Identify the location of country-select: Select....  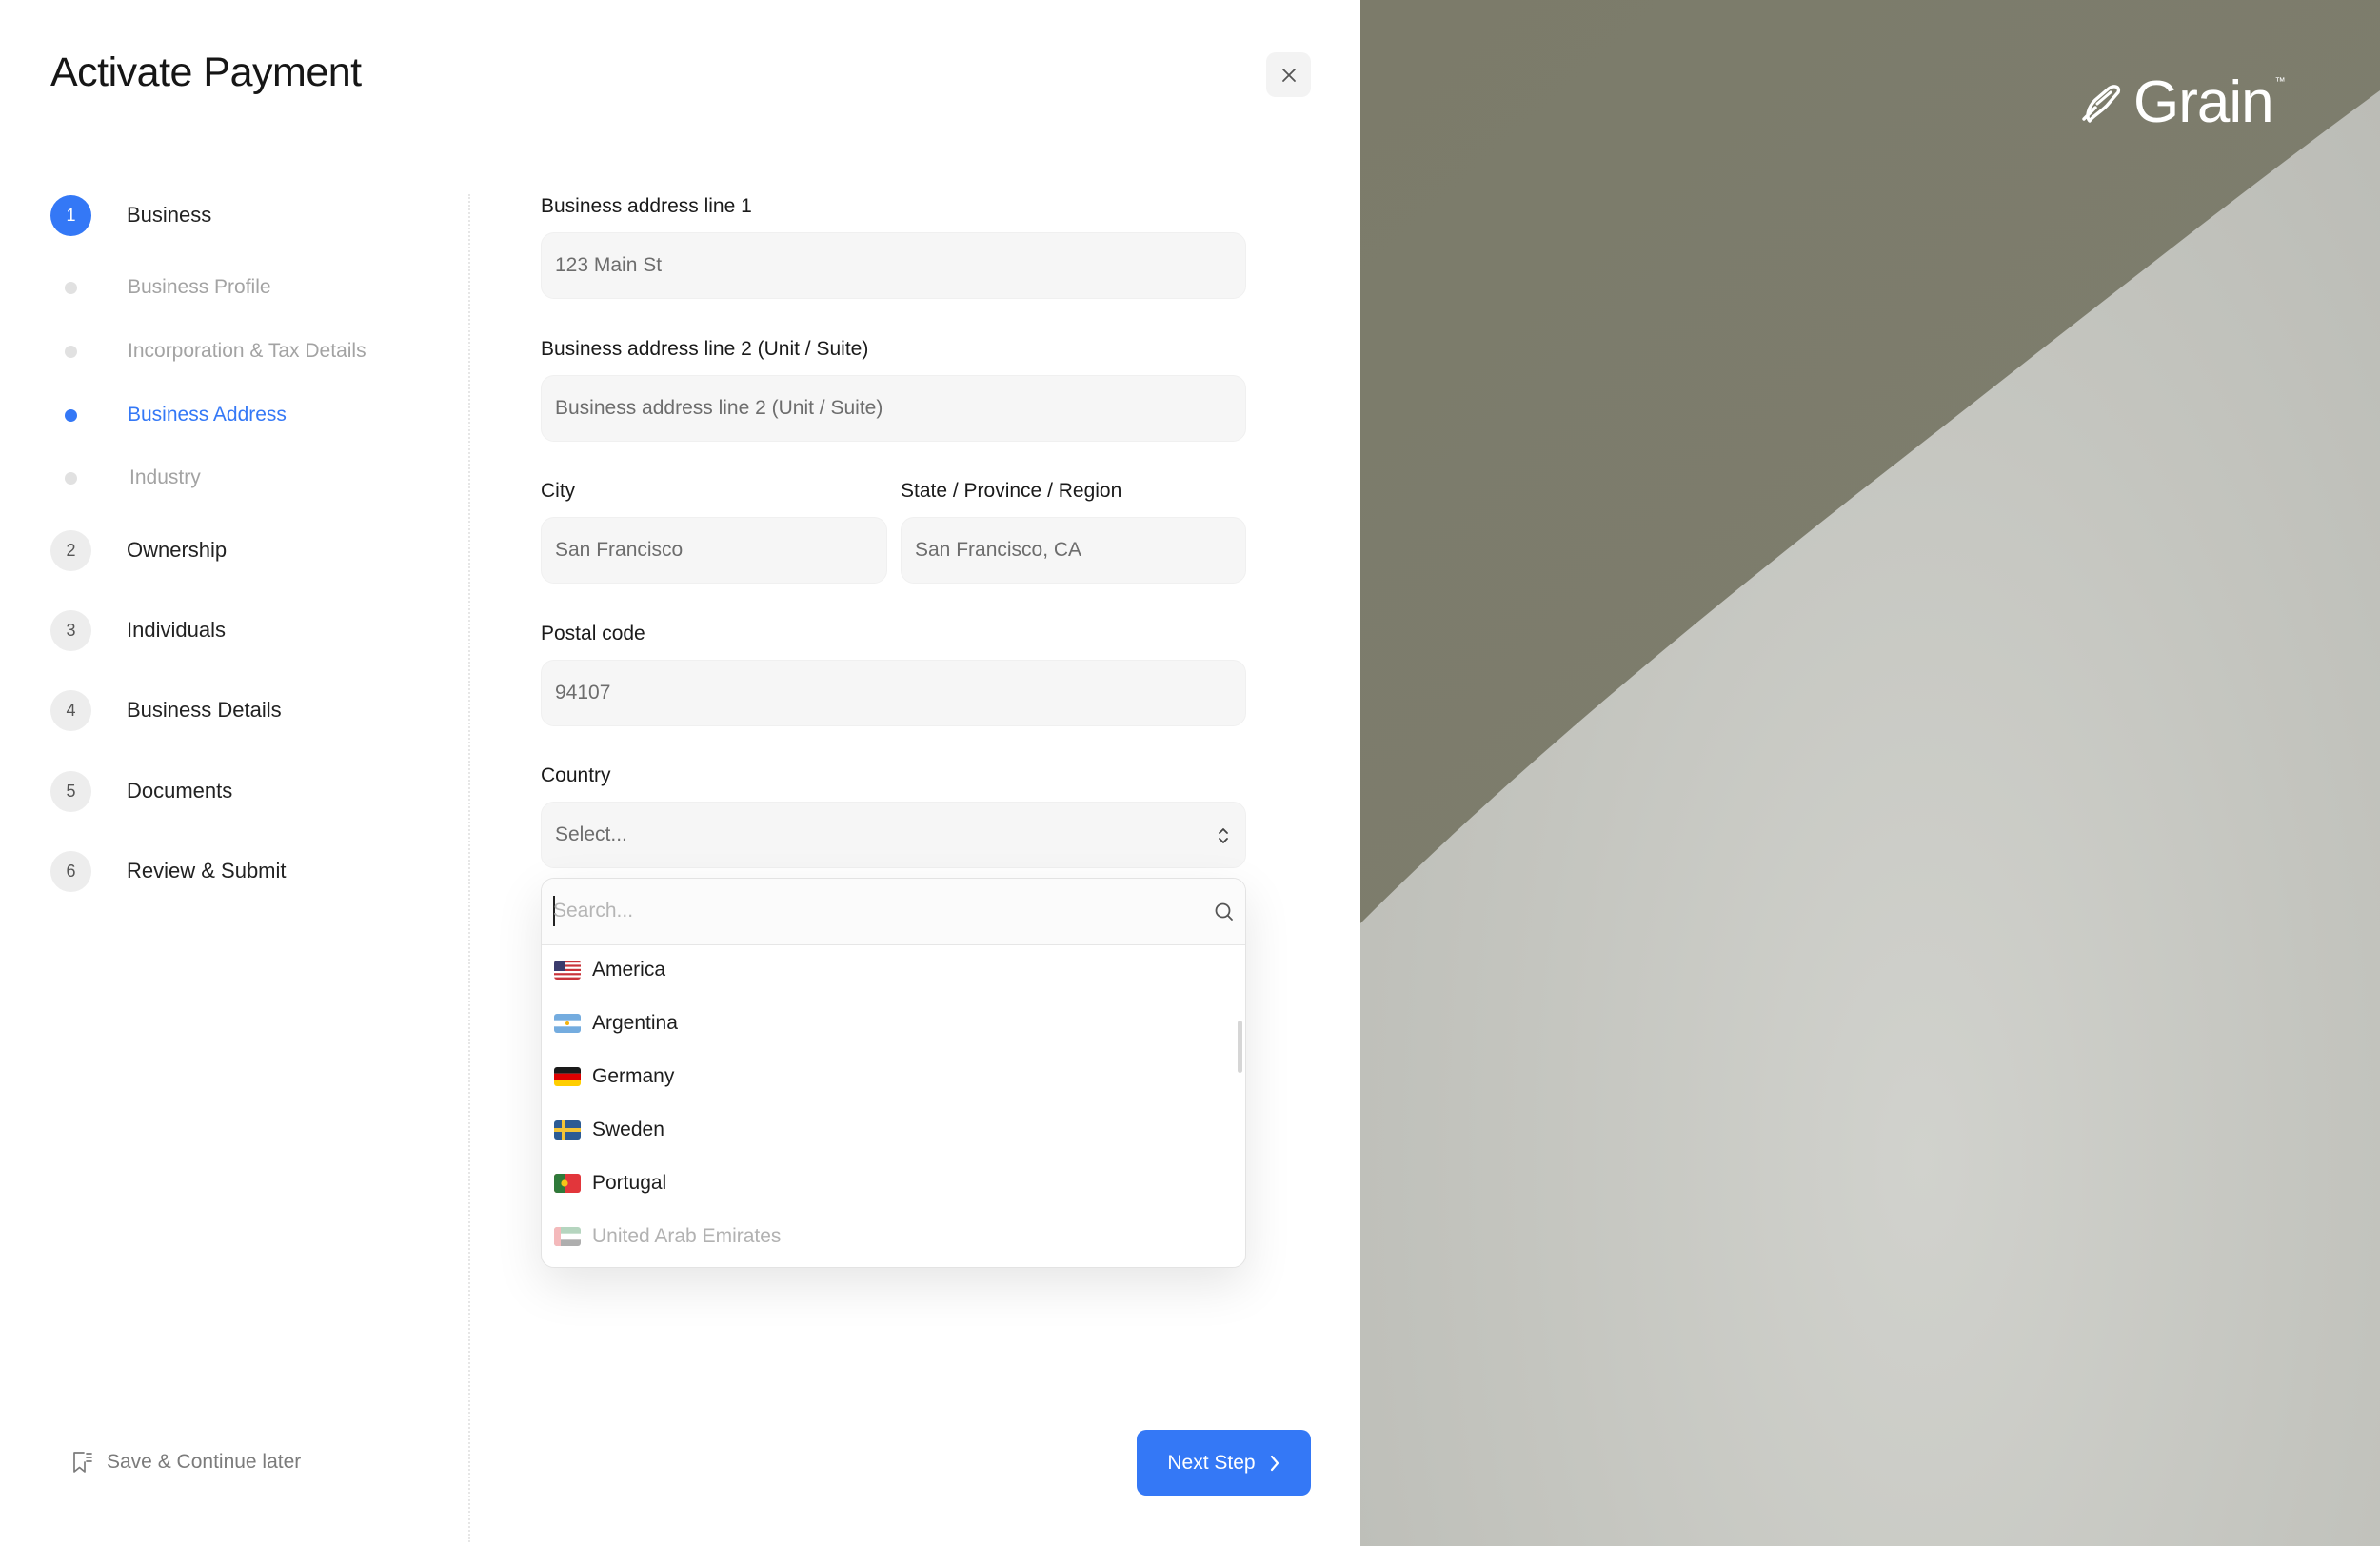
(893, 835).